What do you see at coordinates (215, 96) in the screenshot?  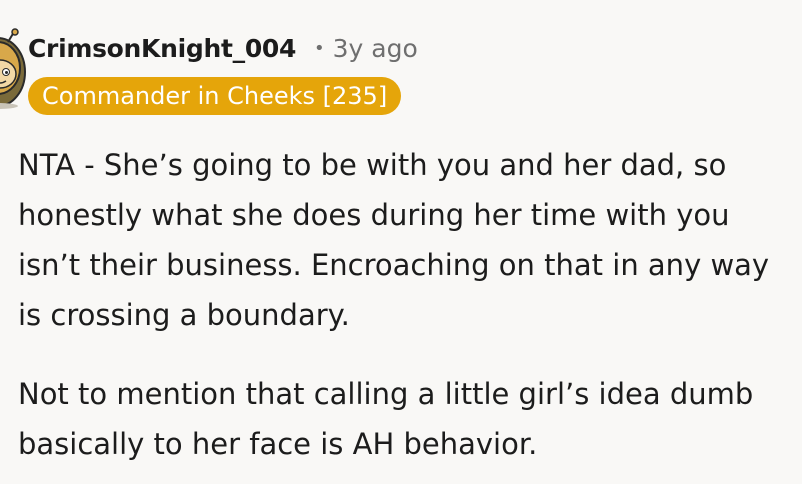 I see `user-flair: Commander in Cheeks [235]` at bounding box center [215, 96].